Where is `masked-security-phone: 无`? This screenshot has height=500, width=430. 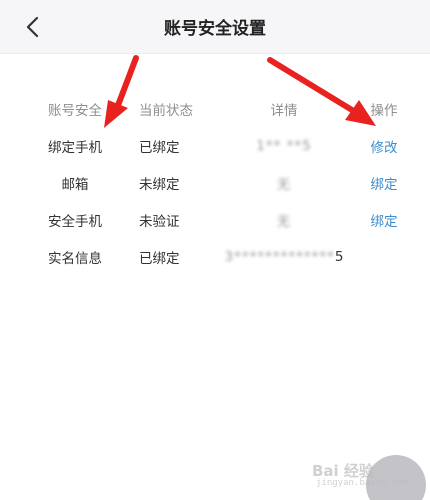
masked-security-phone: 无 is located at coordinates (284, 221).